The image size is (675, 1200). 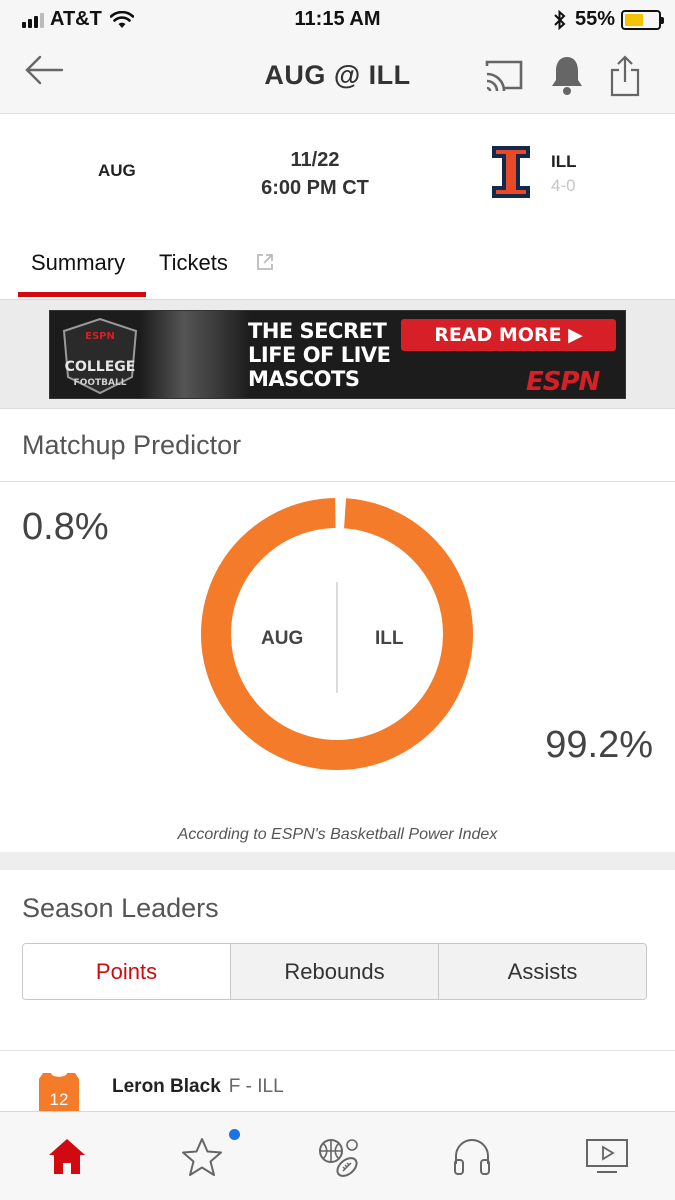 I want to click on home-win-pct: 99.2%, so click(x=599, y=745).